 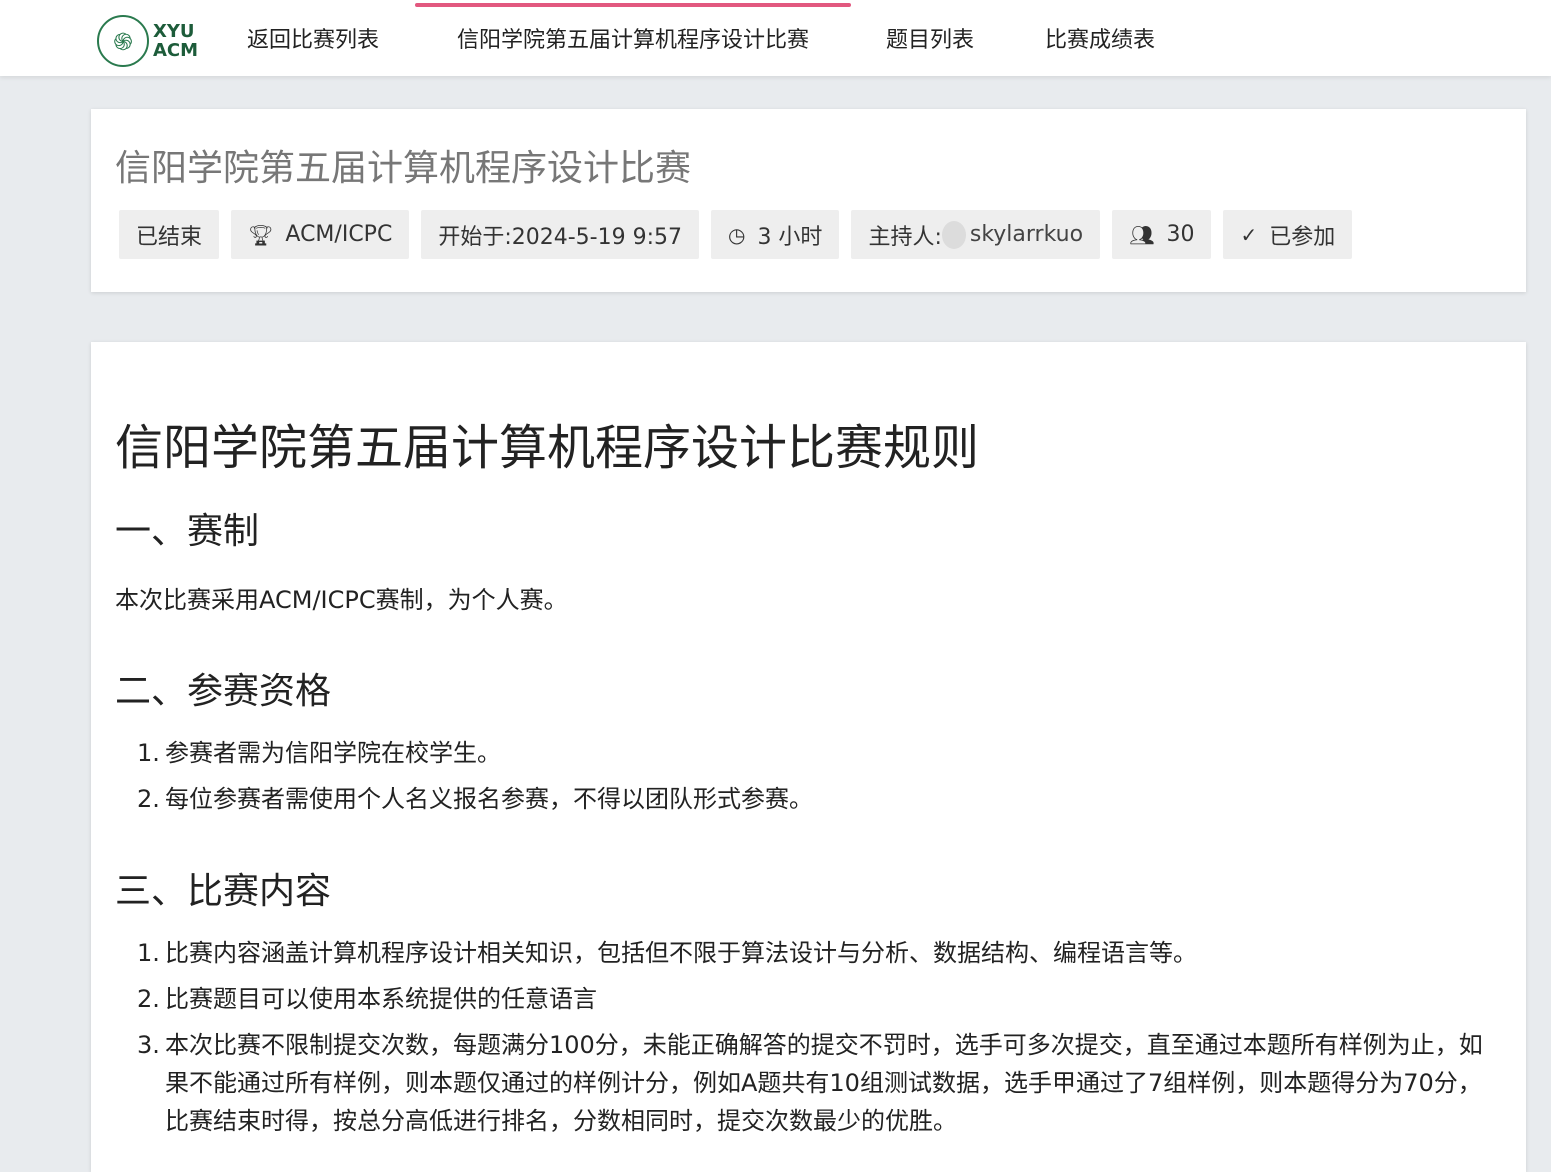 What do you see at coordinates (187, 531) in the screenshot?
I see `section-heading-format: 一、赛制` at bounding box center [187, 531].